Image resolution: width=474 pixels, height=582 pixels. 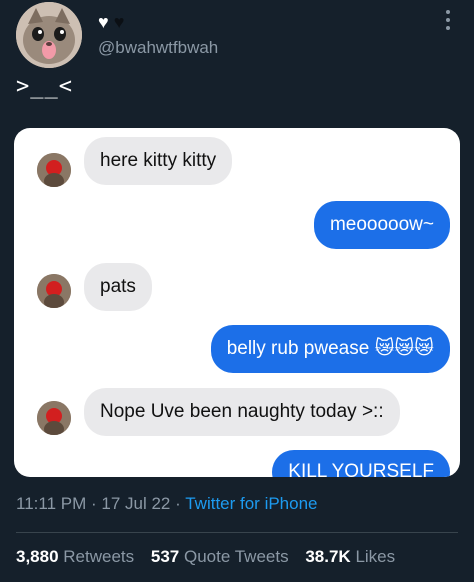 What do you see at coordinates (375, 556) in the screenshot?
I see `likes-label: Likes` at bounding box center [375, 556].